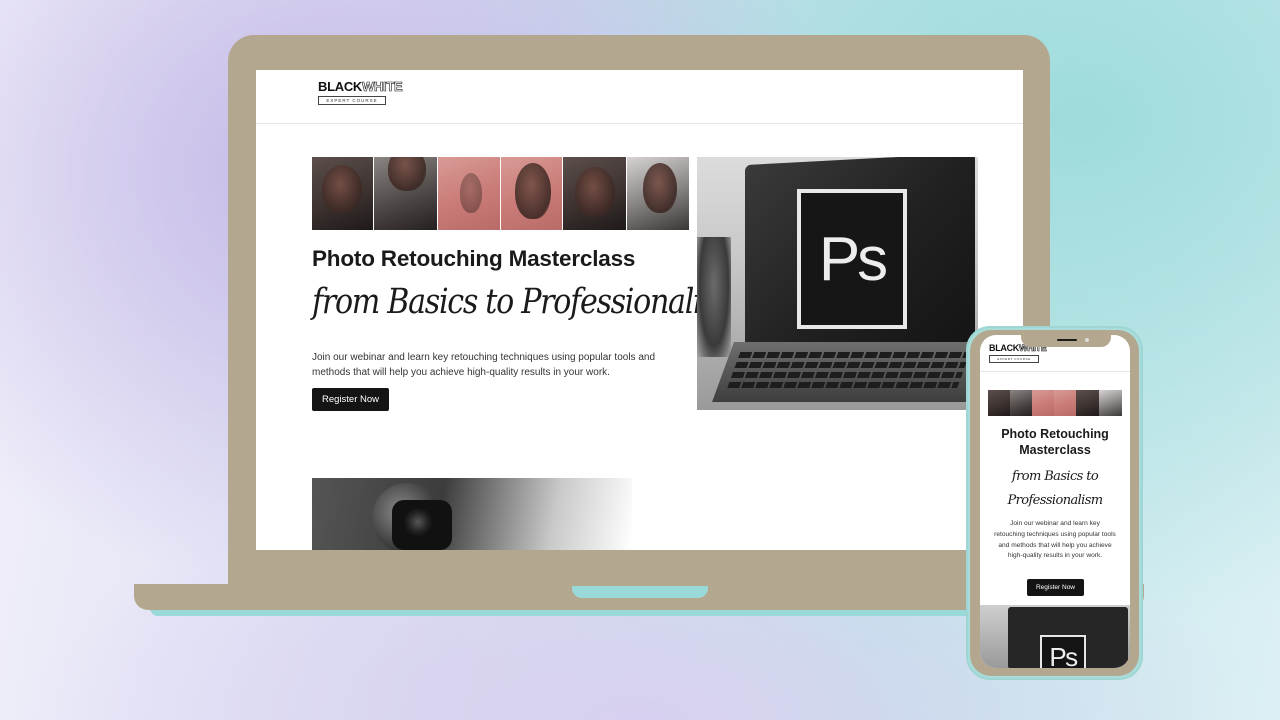  Describe the element at coordinates (472, 514) in the screenshot. I see `photographer-photo` at that location.